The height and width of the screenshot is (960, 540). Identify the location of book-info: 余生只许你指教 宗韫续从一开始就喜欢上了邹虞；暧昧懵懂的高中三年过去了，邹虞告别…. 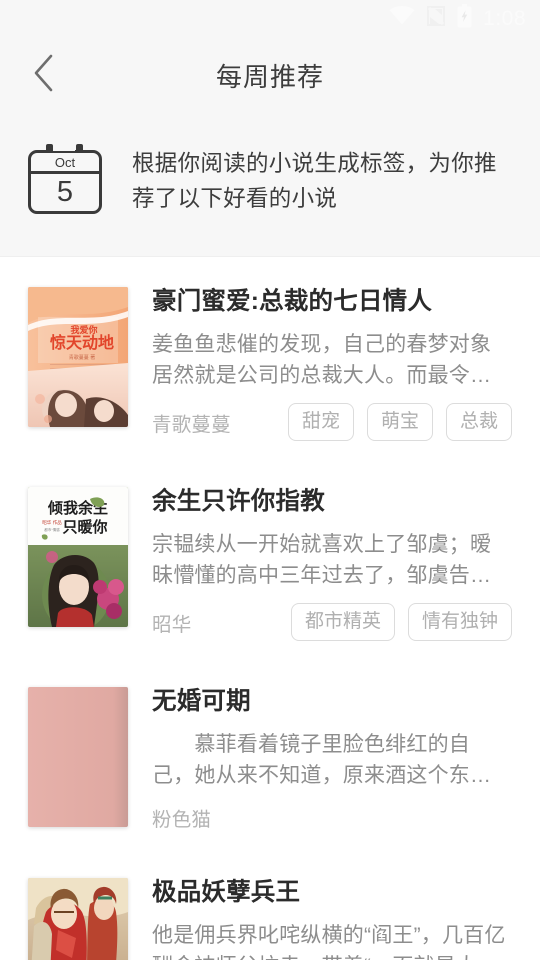
(332, 564).